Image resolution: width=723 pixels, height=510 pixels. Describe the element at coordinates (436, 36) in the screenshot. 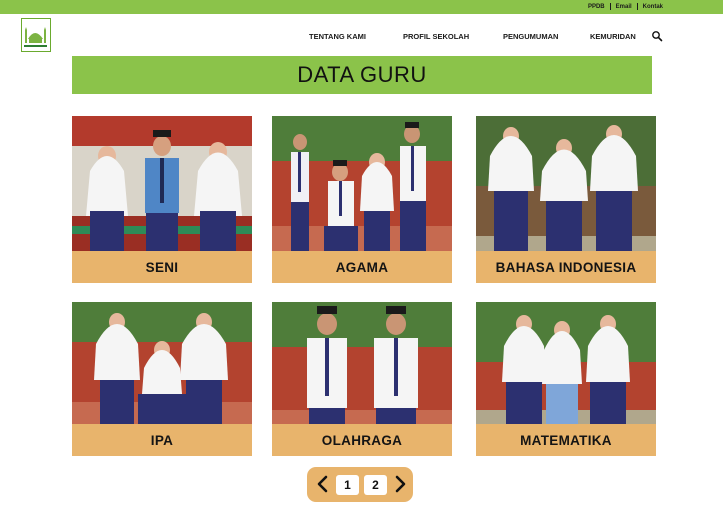

I see `nav-profil-sekolah: PROFIL SEKOLAH` at that location.